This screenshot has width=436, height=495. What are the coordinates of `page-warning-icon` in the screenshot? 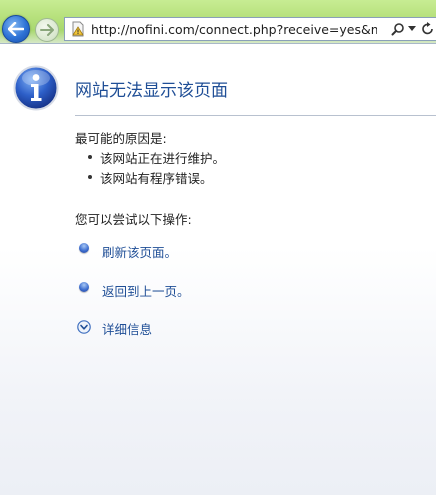 It's located at (78, 29).